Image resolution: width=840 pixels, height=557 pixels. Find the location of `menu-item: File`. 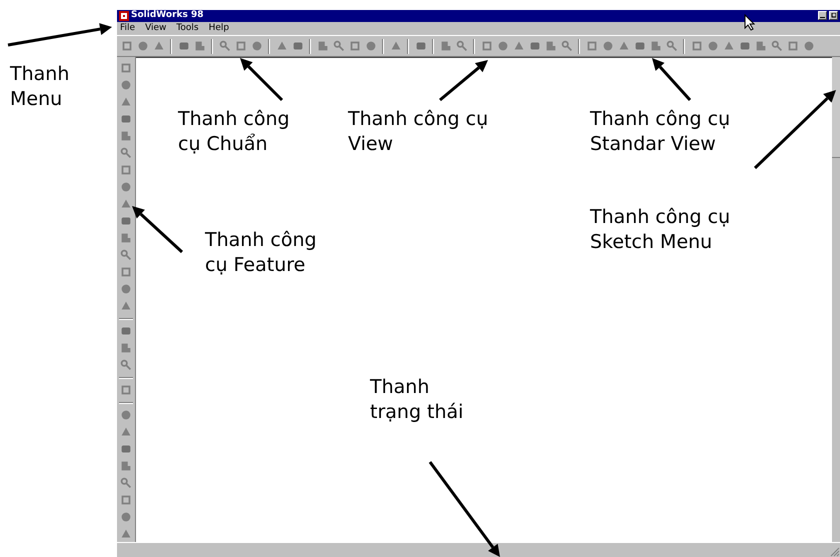

menu-item: File is located at coordinates (128, 28).